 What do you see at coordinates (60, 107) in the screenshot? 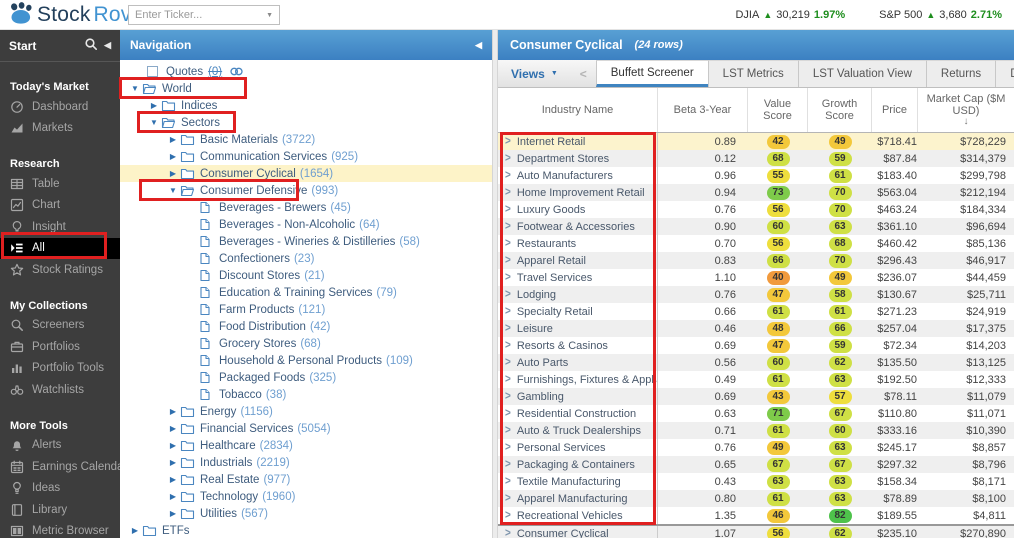
I see `sidebar-item-dashboard: Dashboard` at bounding box center [60, 107].